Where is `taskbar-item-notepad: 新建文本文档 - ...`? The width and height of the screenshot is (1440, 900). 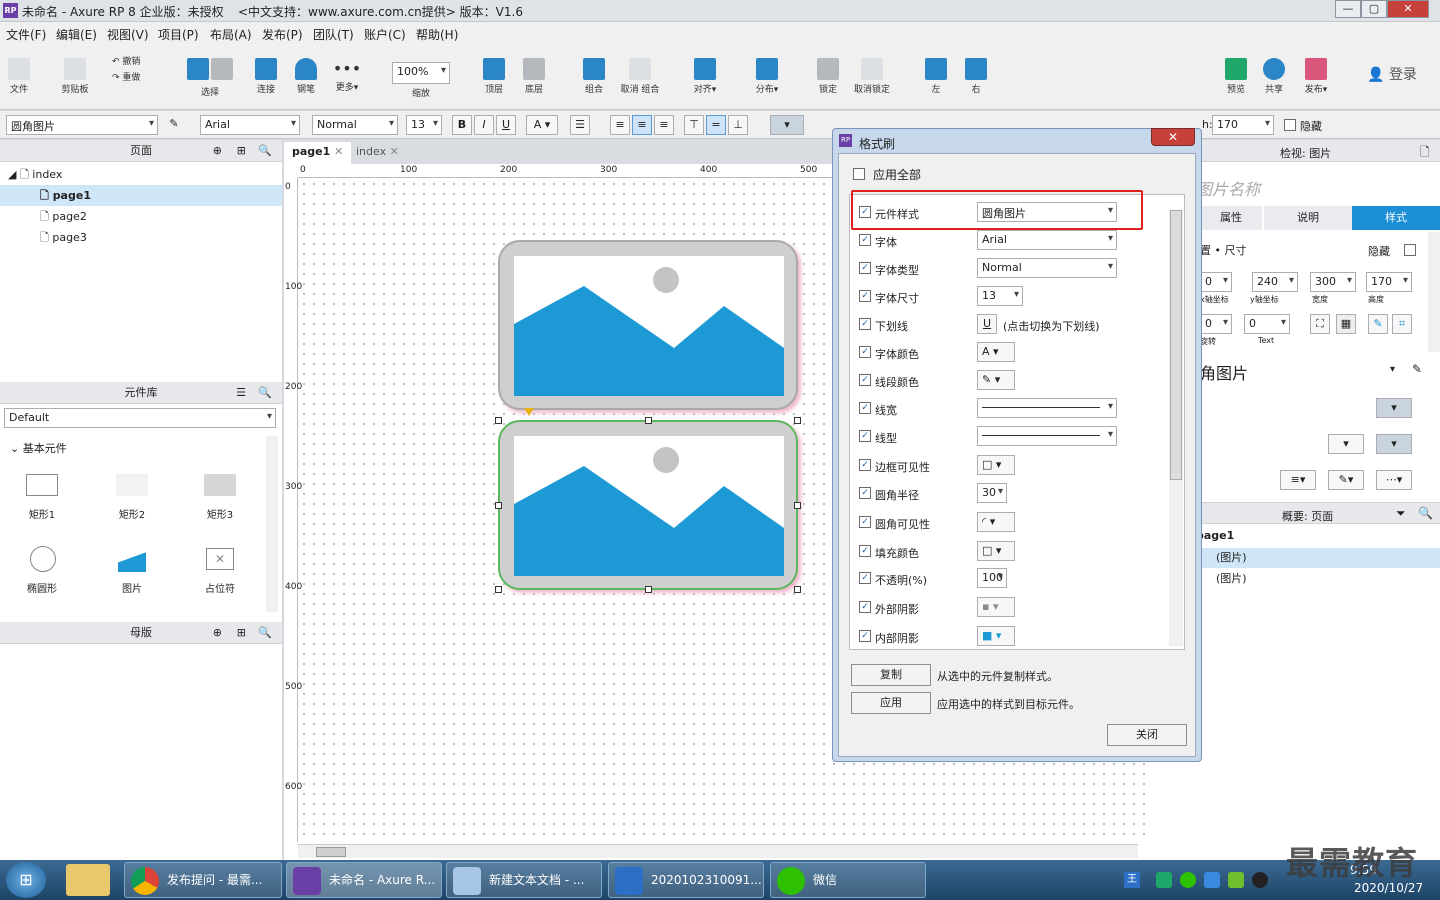 taskbar-item-notepad: 新建文本文档 - ... is located at coordinates (524, 880).